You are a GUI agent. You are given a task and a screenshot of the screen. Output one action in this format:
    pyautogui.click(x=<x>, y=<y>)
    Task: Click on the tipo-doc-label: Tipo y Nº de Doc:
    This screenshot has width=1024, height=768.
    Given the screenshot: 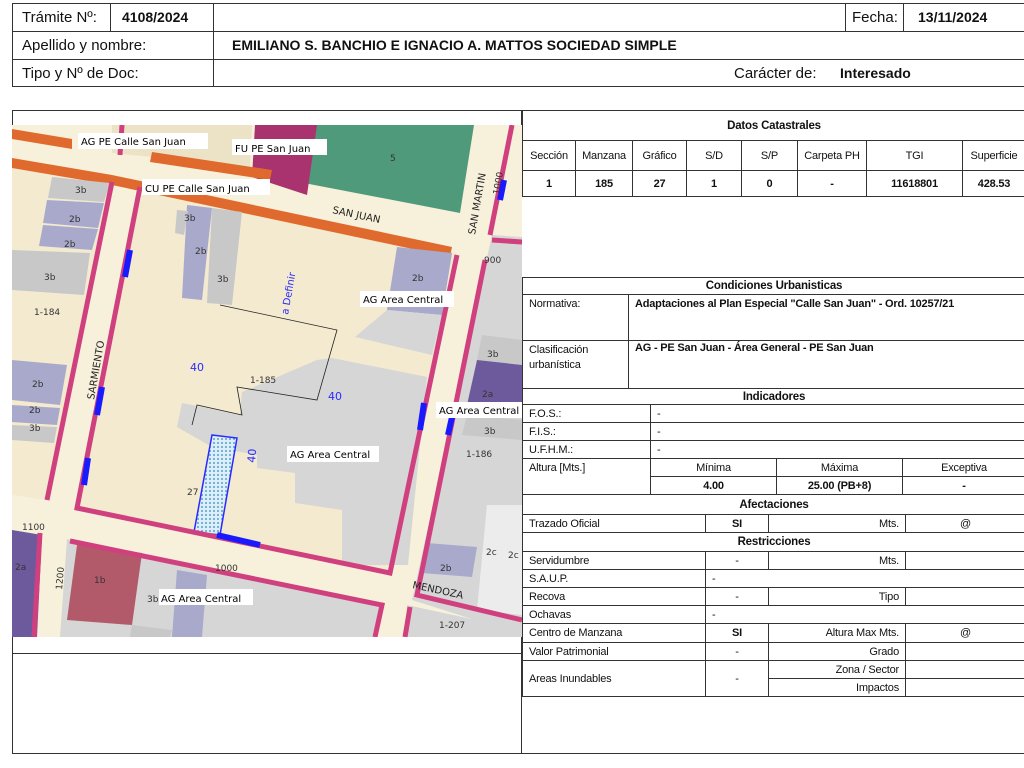 What is the action you would take?
    pyautogui.click(x=80, y=73)
    